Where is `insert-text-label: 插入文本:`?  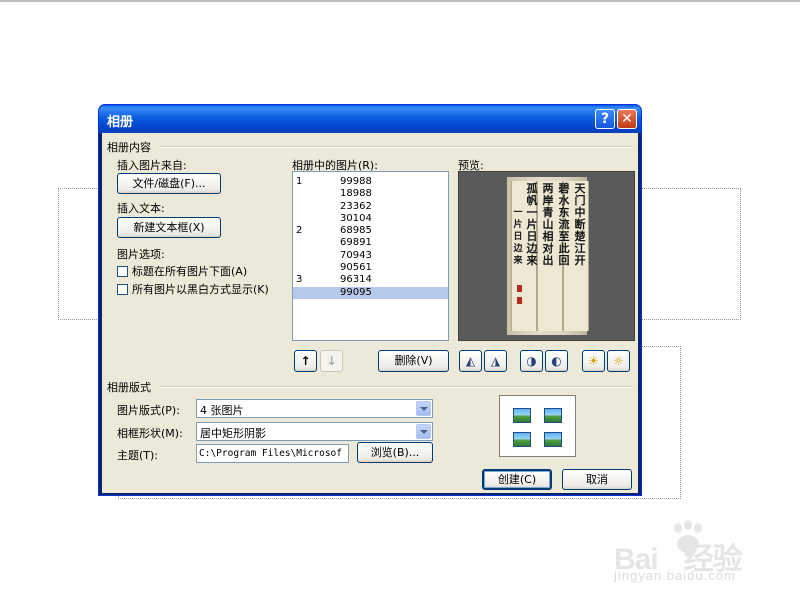
insert-text-label: 插入文本: is located at coordinates (141, 208).